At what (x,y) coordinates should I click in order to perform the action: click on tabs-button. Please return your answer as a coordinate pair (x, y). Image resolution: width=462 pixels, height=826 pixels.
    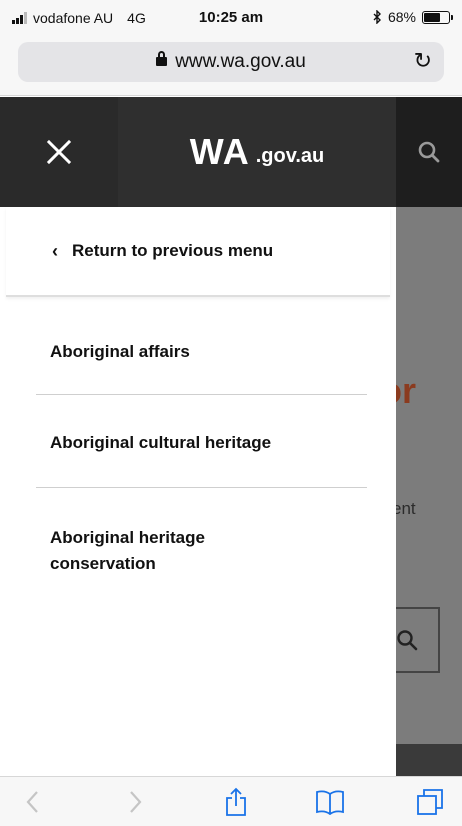
    Looking at the image, I should click on (430, 801).